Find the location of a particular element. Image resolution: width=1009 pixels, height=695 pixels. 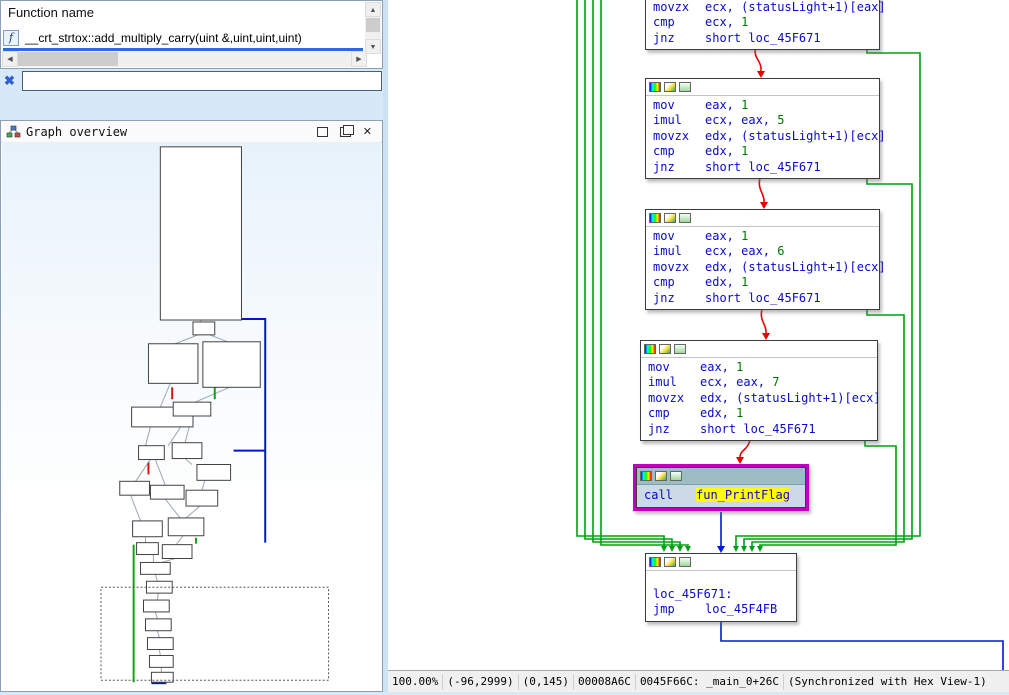

asm-line: imul ecx, eax, 7 is located at coordinates (759, 382).